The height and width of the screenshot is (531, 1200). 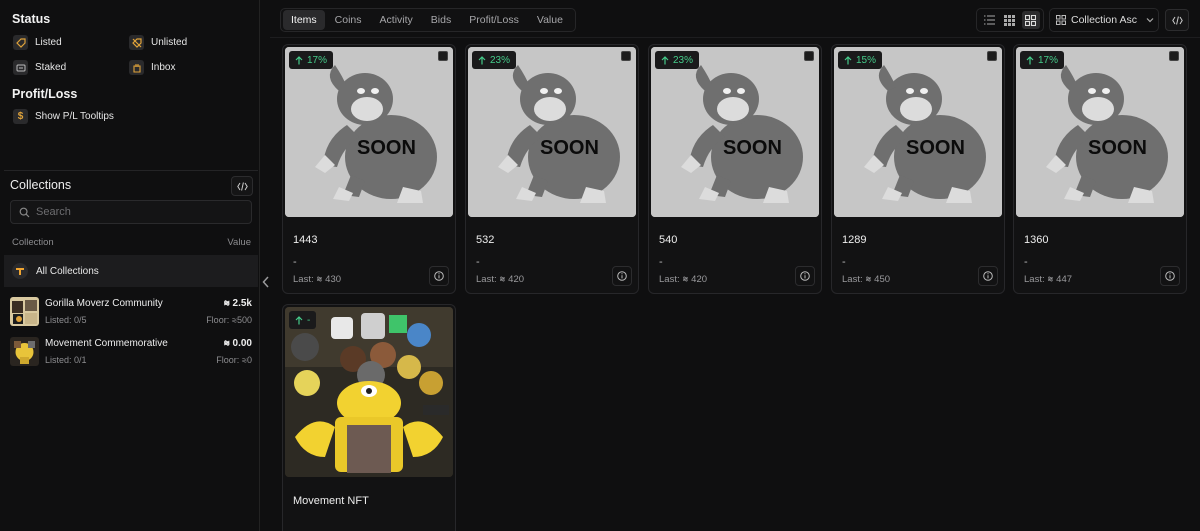 I want to click on collection-search, so click(x=131, y=212).